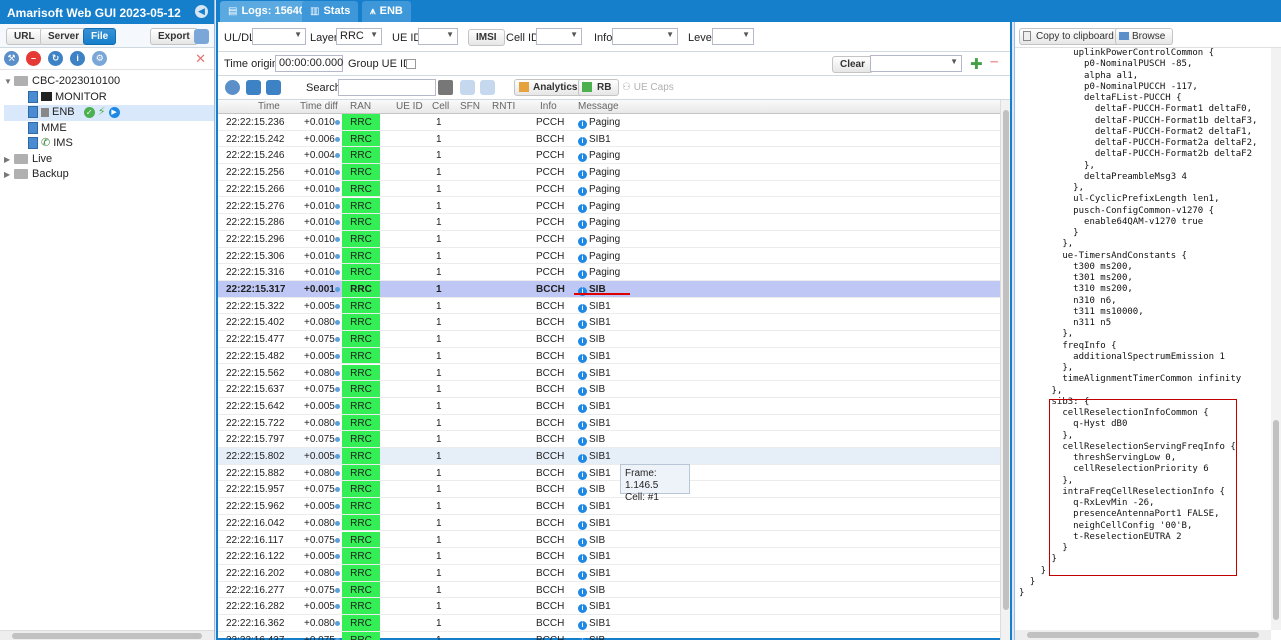  What do you see at coordinates (598, 106) in the screenshot?
I see `column-message: Message` at bounding box center [598, 106].